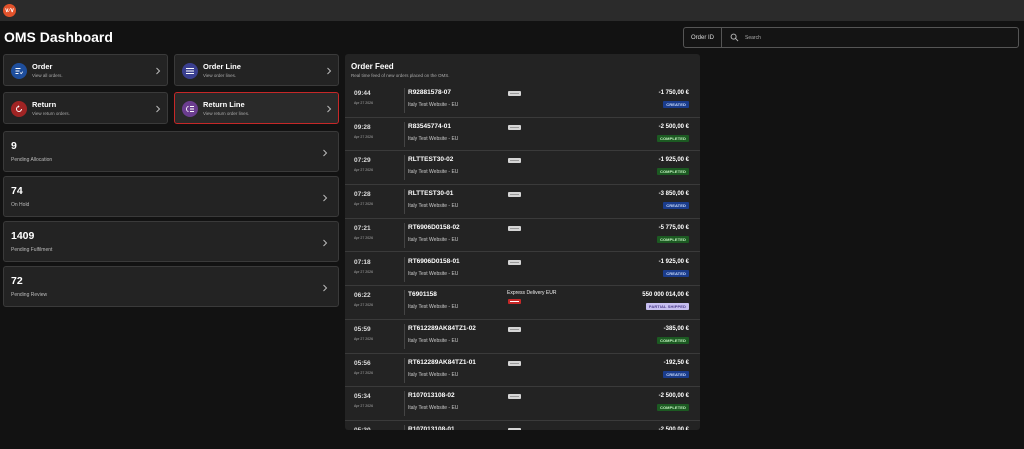 The height and width of the screenshot is (449, 1024). Describe the element at coordinates (673, 160) in the screenshot. I see `order-amount: -1 925,00 €` at that location.